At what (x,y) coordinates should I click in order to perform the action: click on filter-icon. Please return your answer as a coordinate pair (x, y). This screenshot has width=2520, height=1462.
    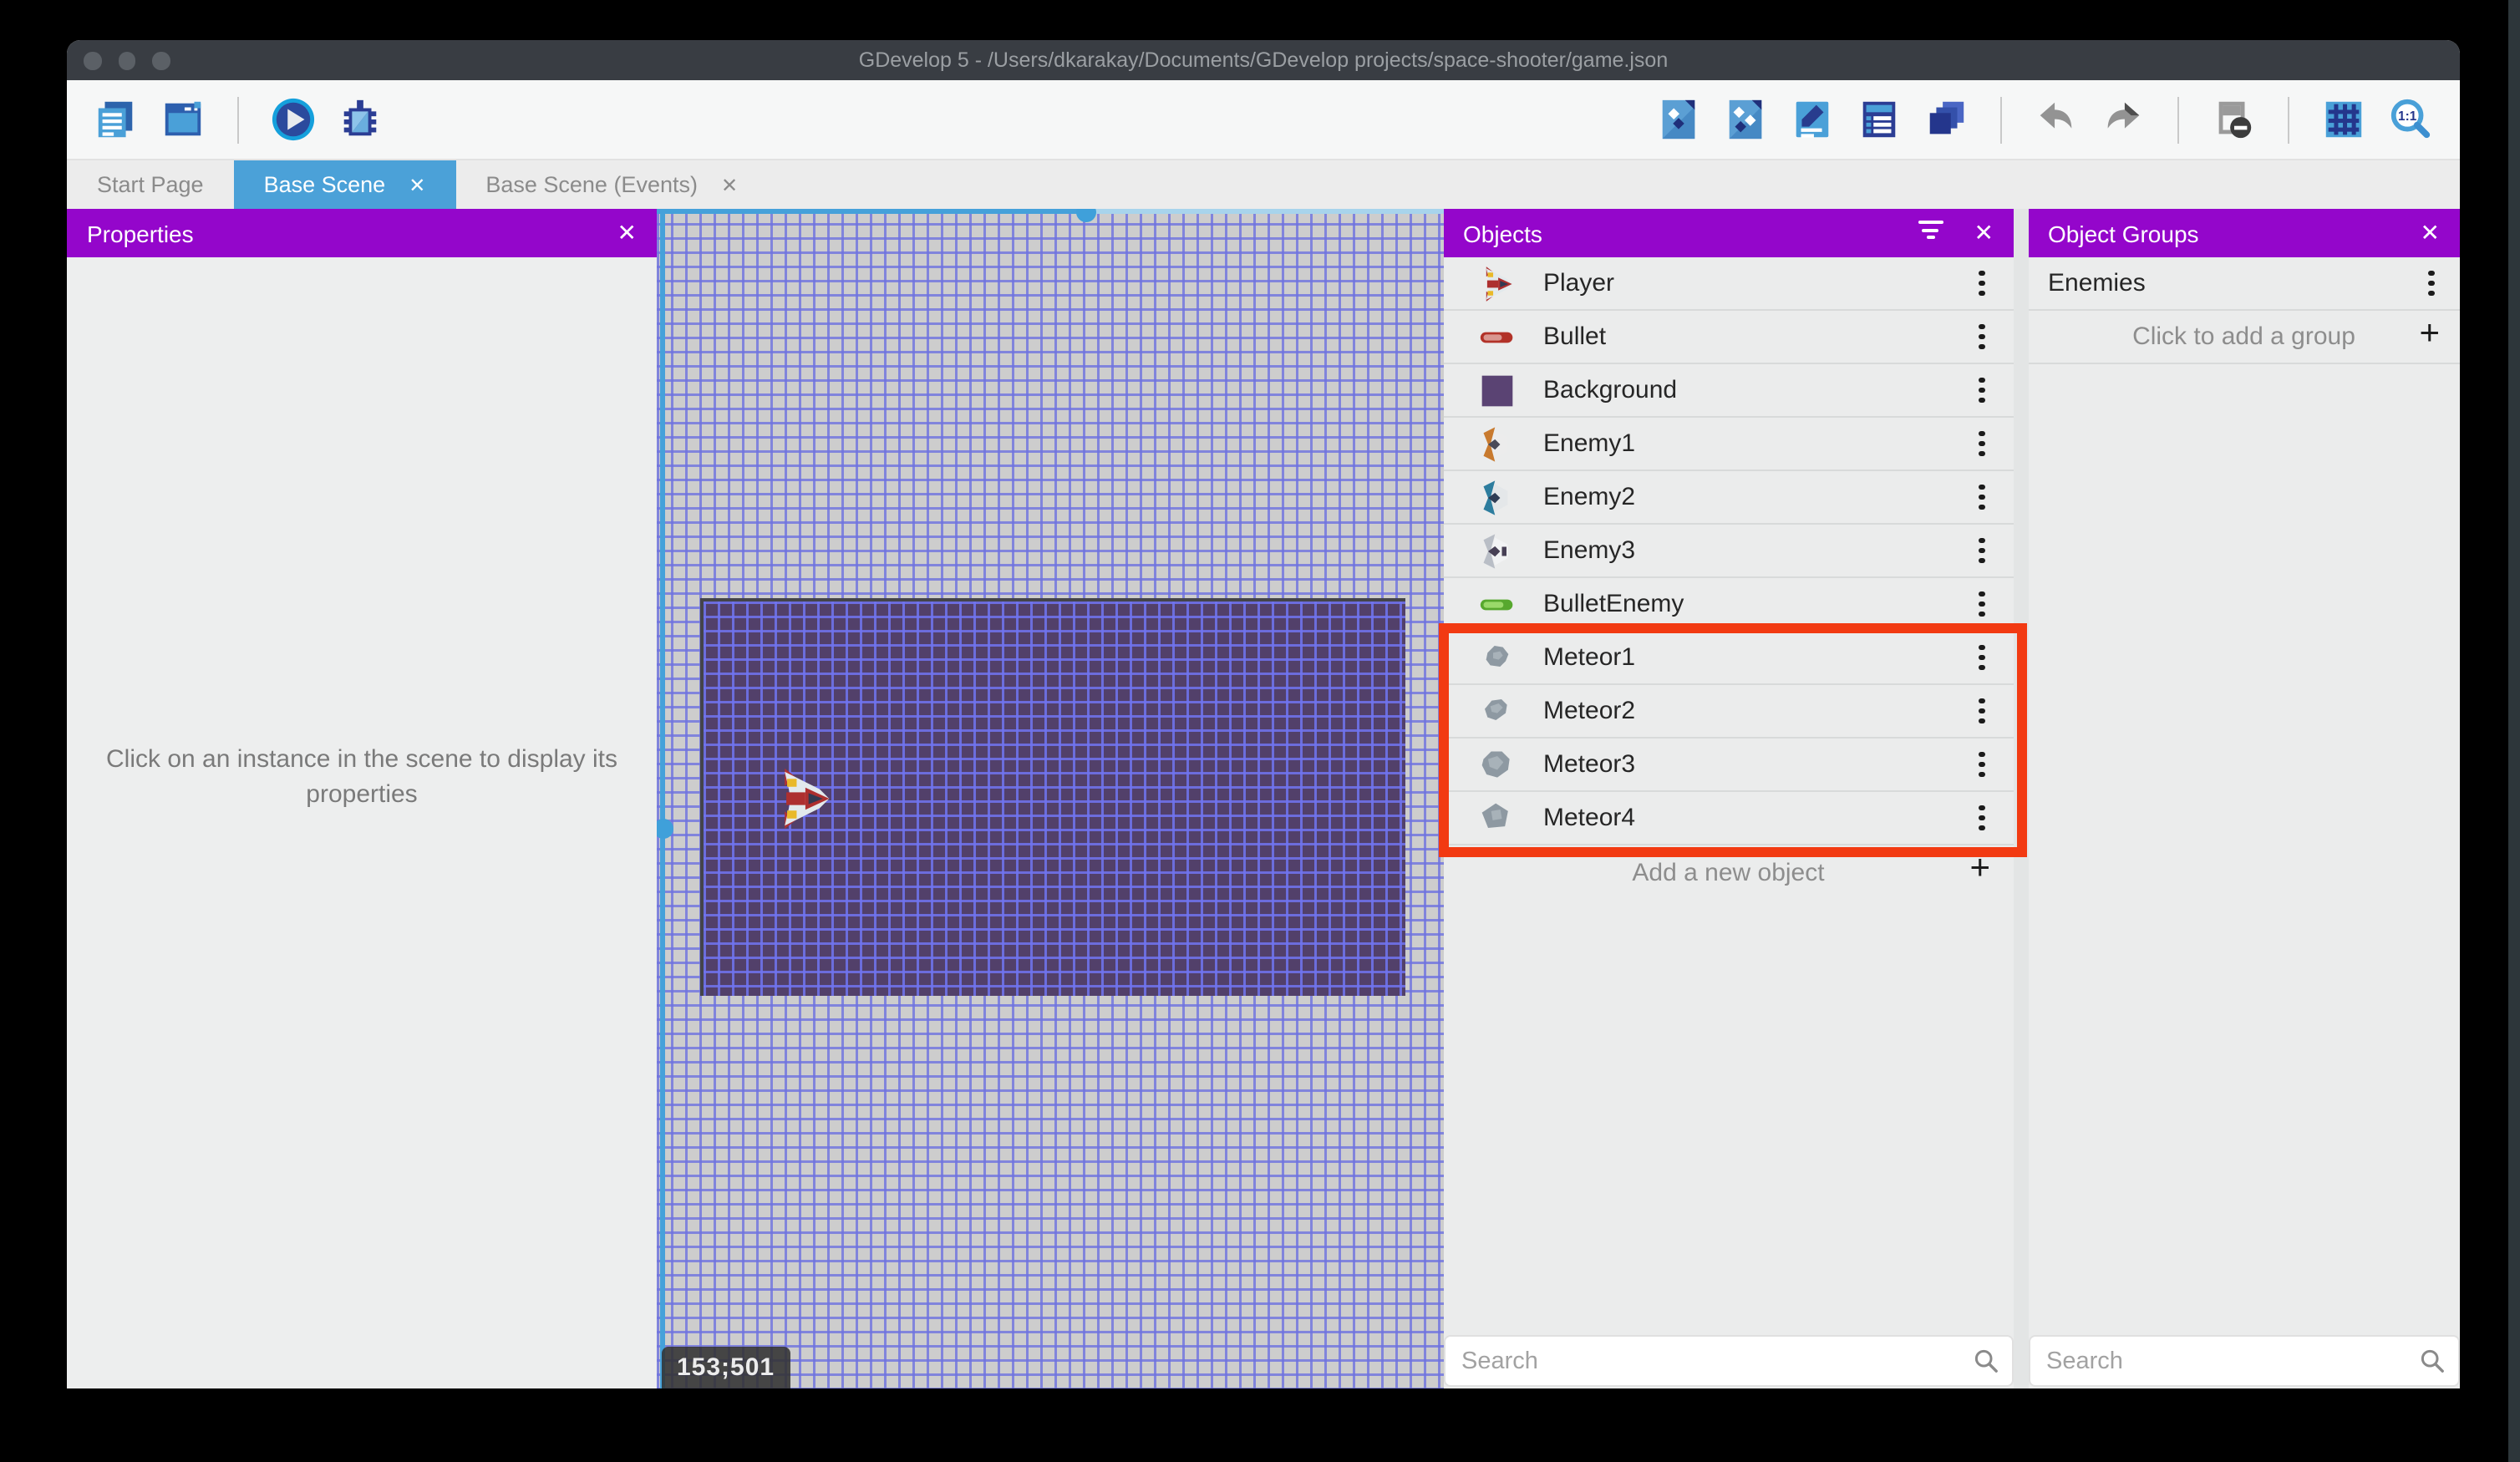
    Looking at the image, I should click on (1930, 233).